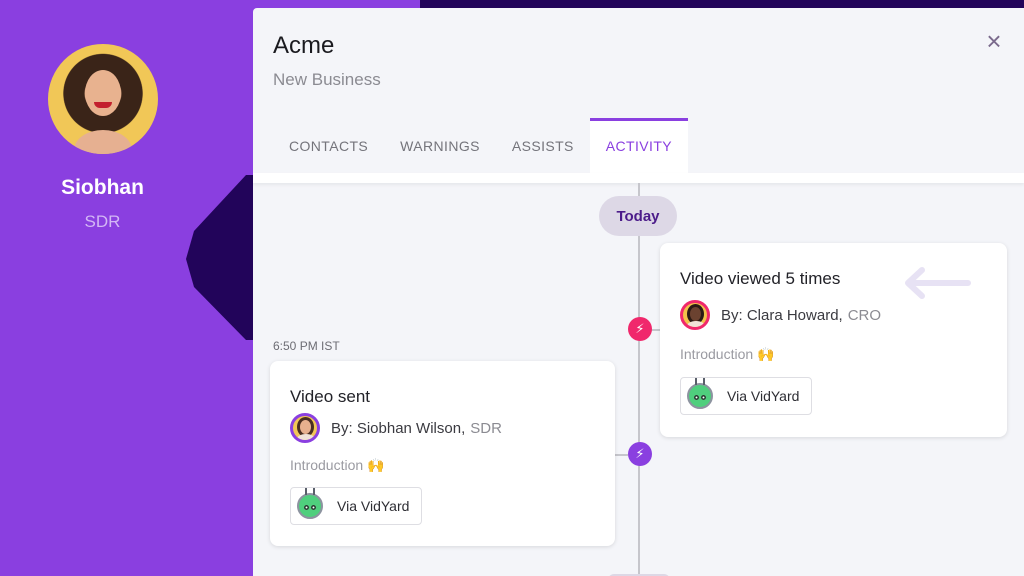 Image resolution: width=1024 pixels, height=576 pixels. What do you see at coordinates (102, 187) in the screenshot?
I see `profile-name: Siobhan` at bounding box center [102, 187].